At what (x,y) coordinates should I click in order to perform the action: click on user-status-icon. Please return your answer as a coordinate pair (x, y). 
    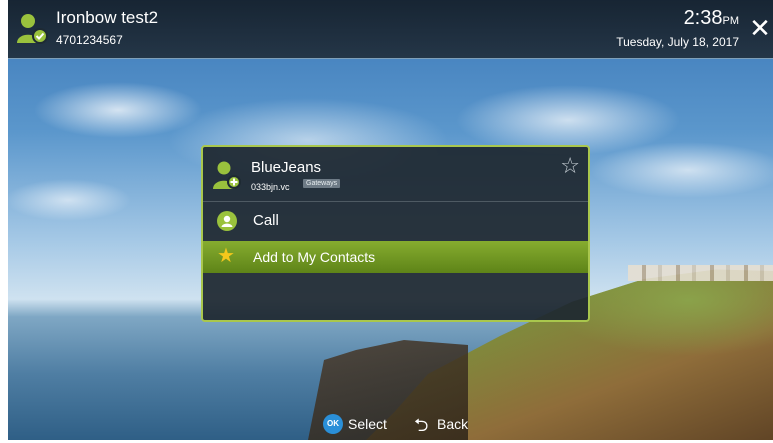
    Looking at the image, I should click on (32, 29).